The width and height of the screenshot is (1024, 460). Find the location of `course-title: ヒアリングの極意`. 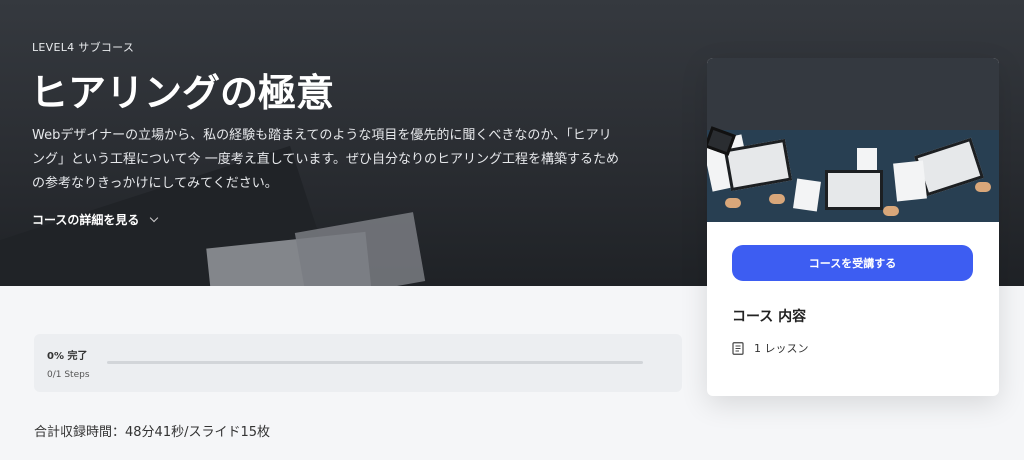

course-title: ヒアリングの極意 is located at coordinates (182, 93).